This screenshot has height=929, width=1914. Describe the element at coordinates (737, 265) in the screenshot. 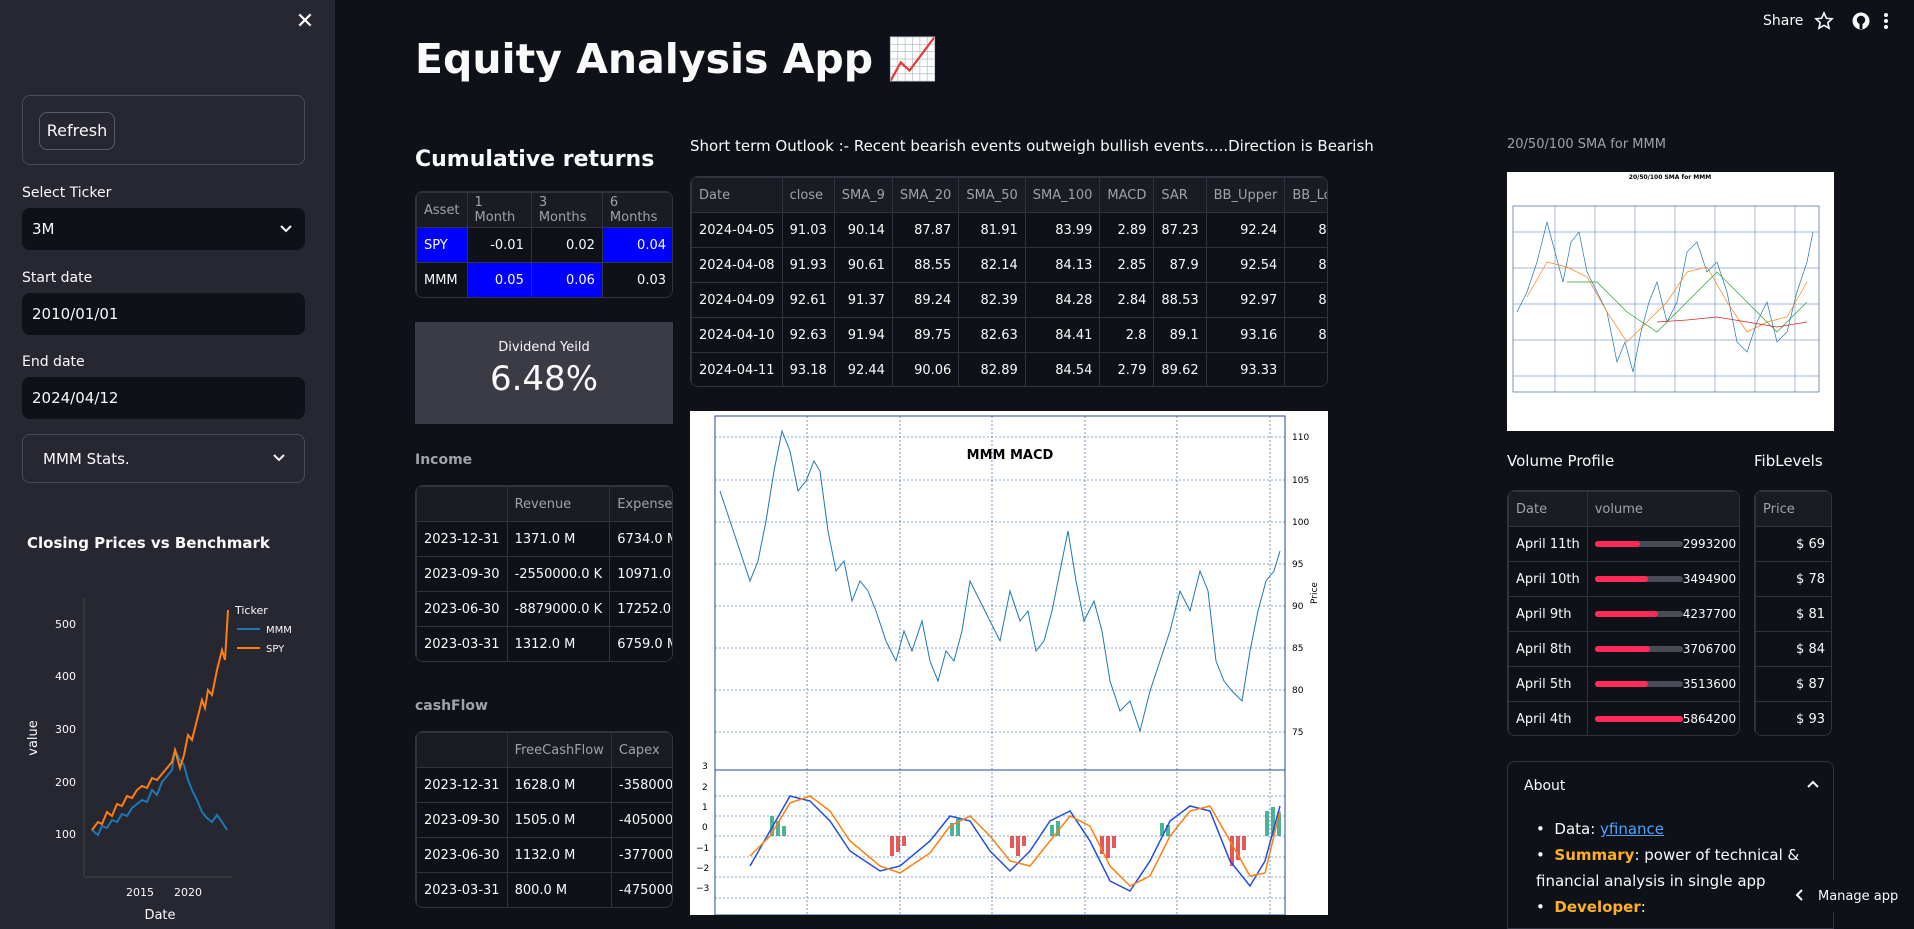

I see `table-cell: 2024-04-08` at that location.